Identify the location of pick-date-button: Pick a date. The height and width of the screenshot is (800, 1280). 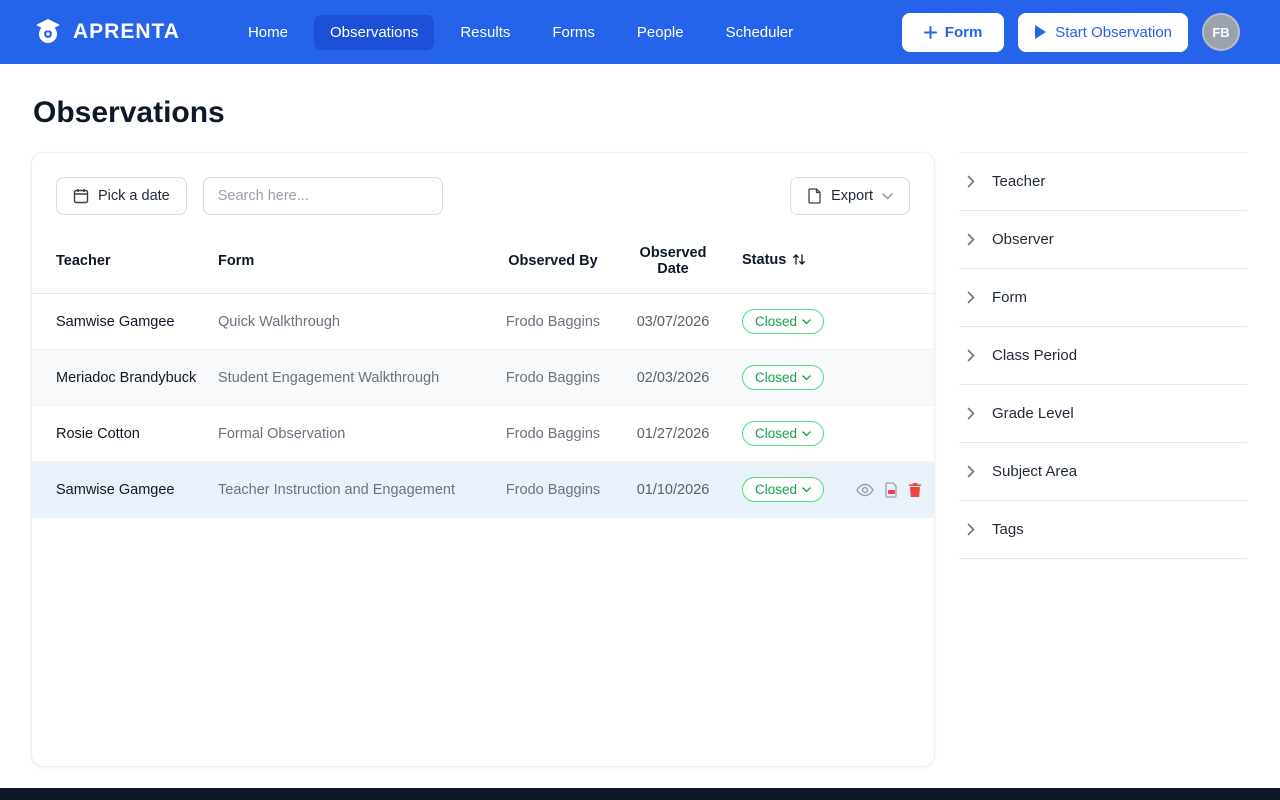
(121, 196).